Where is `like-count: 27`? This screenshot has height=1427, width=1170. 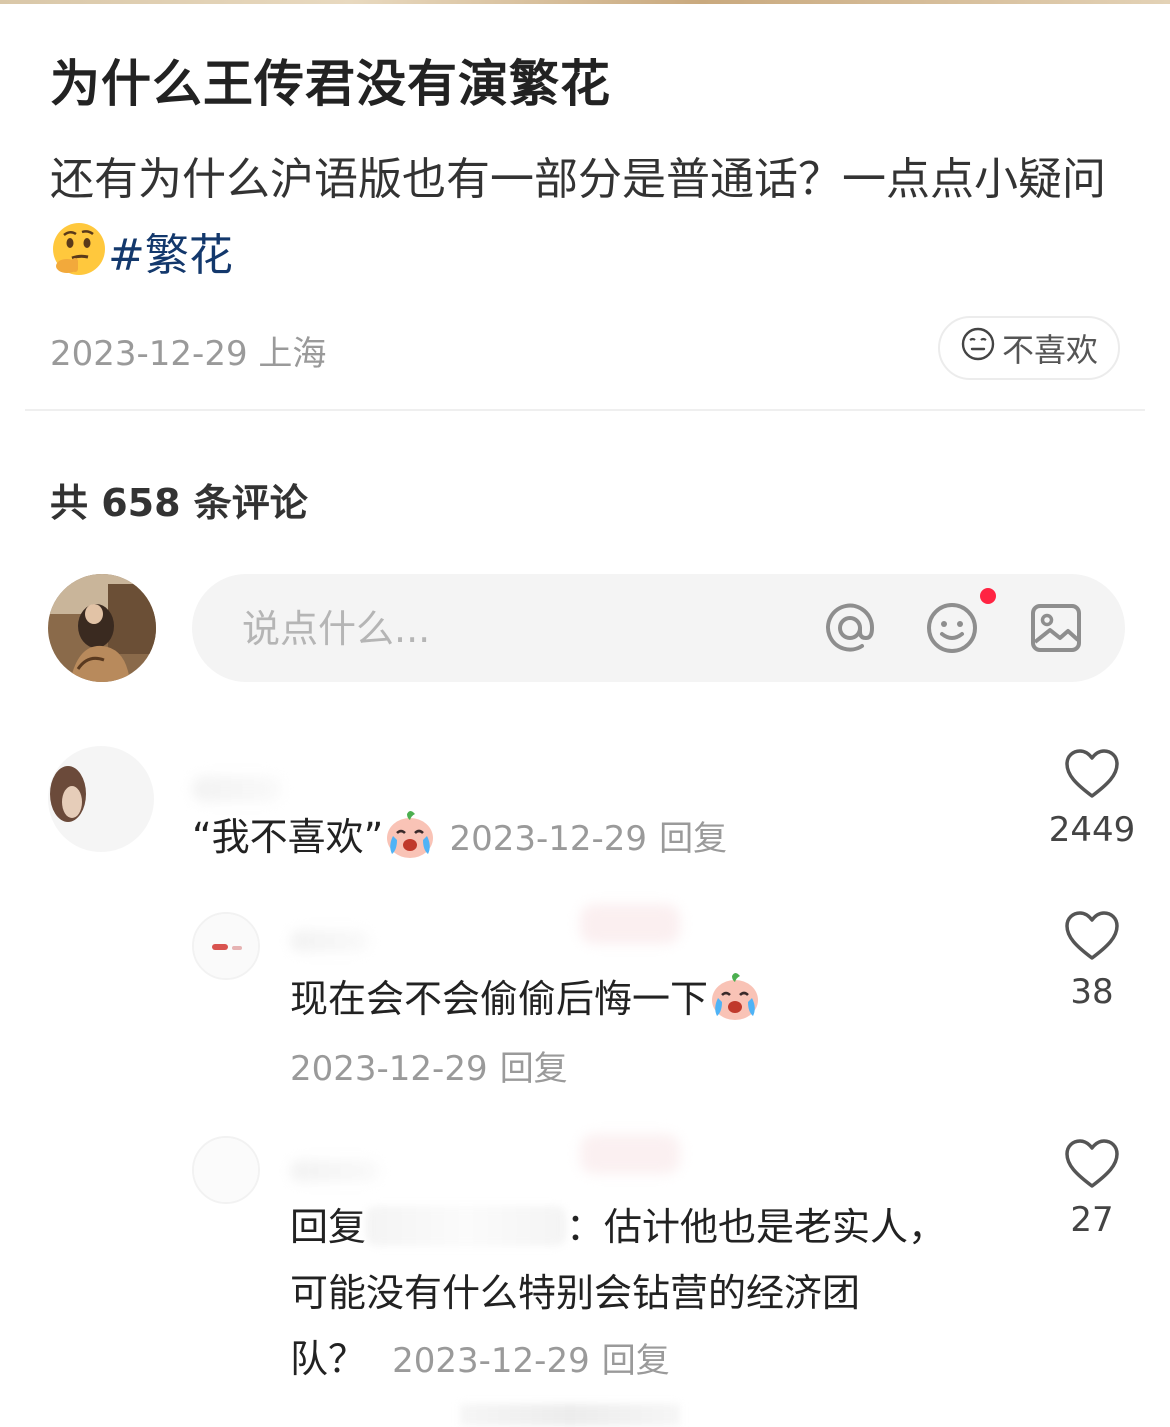
like-count: 27 is located at coordinates (1092, 1220).